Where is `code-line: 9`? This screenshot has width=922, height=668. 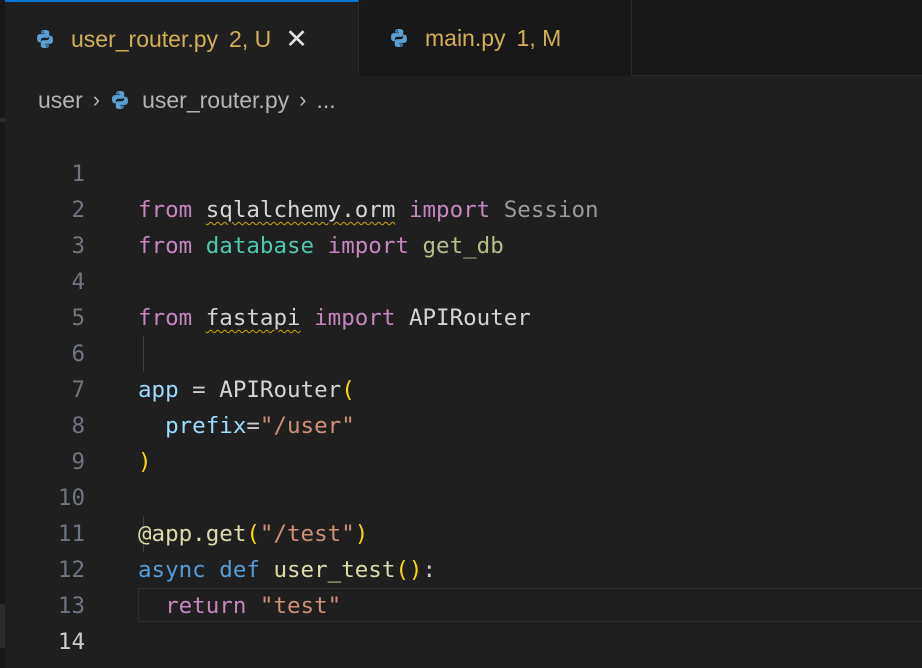
code-line: 9 is located at coordinates (463, 441).